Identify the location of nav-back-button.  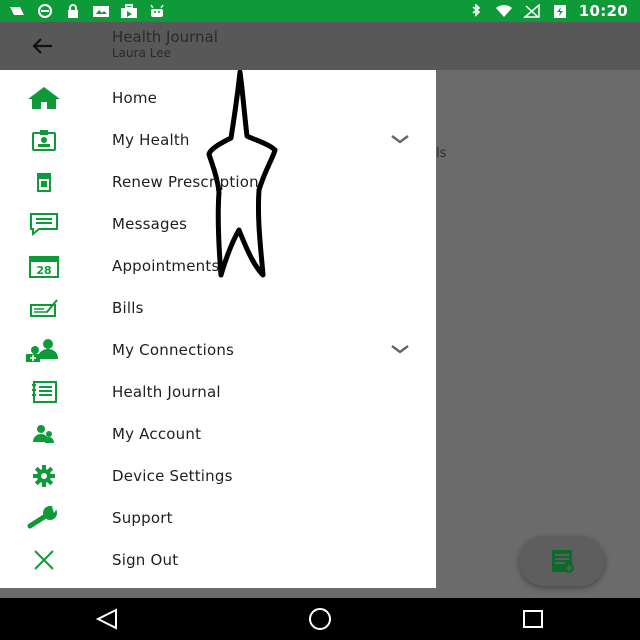
(107, 619).